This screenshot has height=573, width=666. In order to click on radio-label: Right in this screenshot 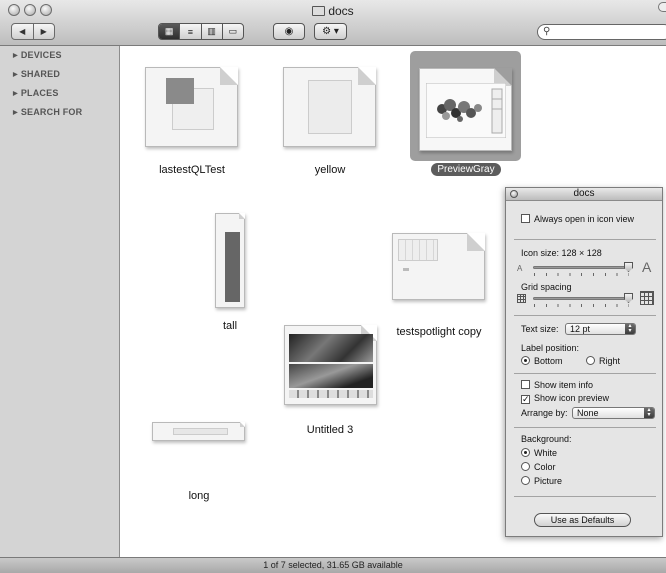, I will do `click(610, 361)`.